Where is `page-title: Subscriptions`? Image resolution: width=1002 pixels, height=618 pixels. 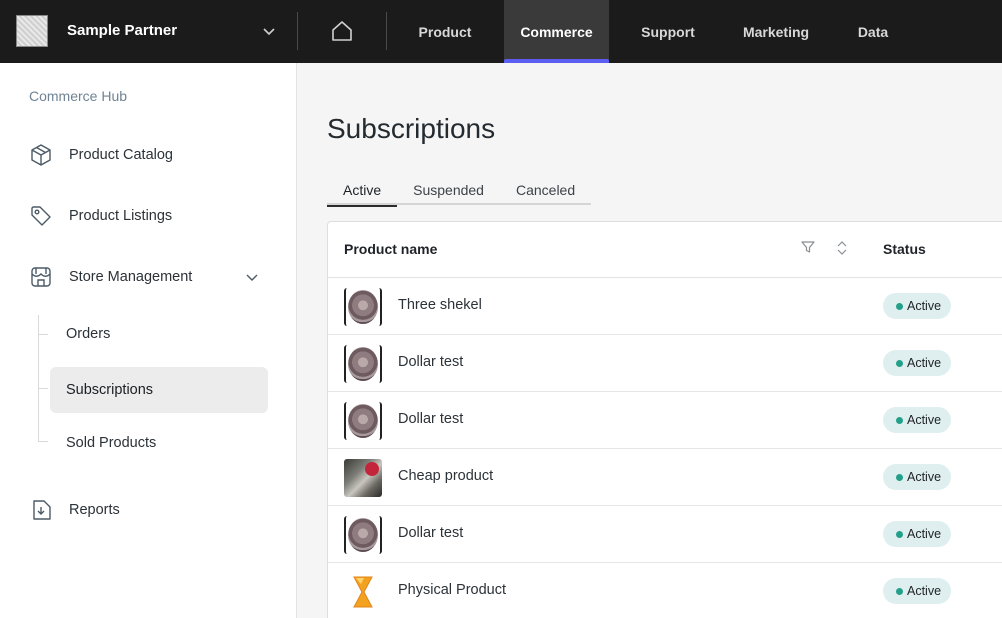
page-title: Subscriptions is located at coordinates (411, 128).